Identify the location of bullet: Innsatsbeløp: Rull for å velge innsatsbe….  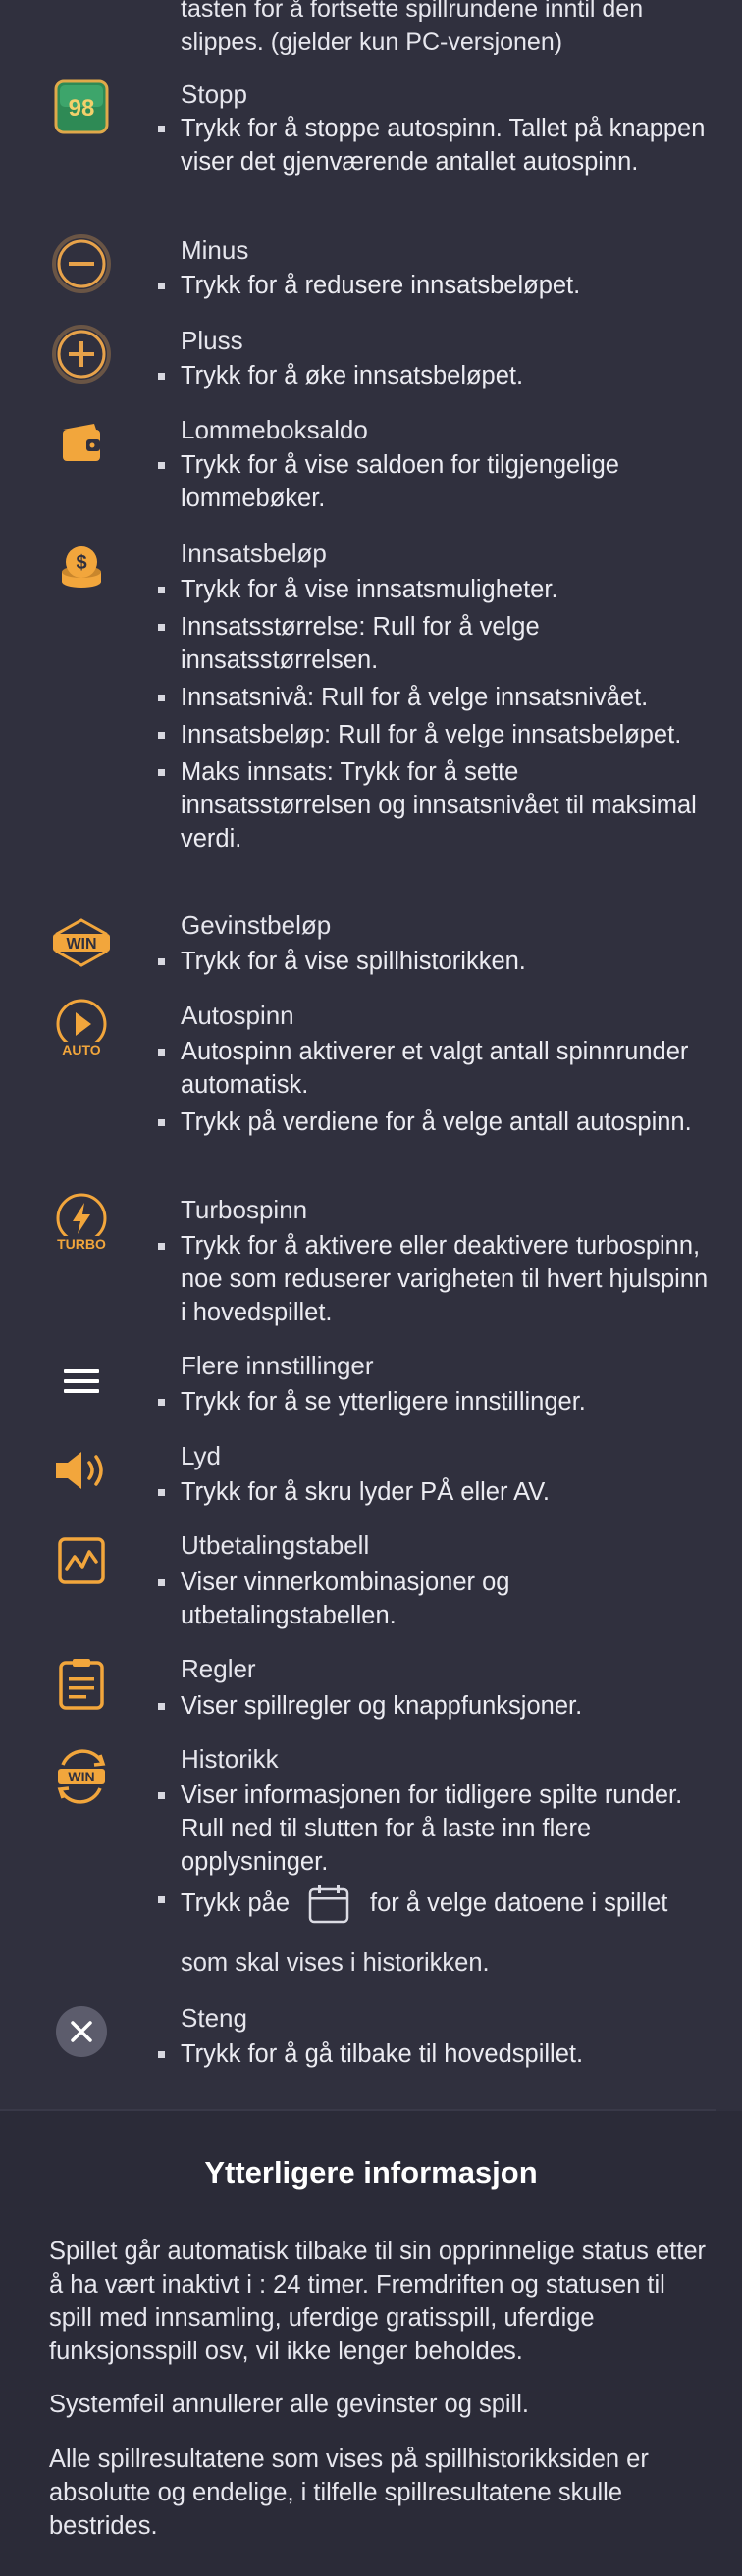
(434, 734).